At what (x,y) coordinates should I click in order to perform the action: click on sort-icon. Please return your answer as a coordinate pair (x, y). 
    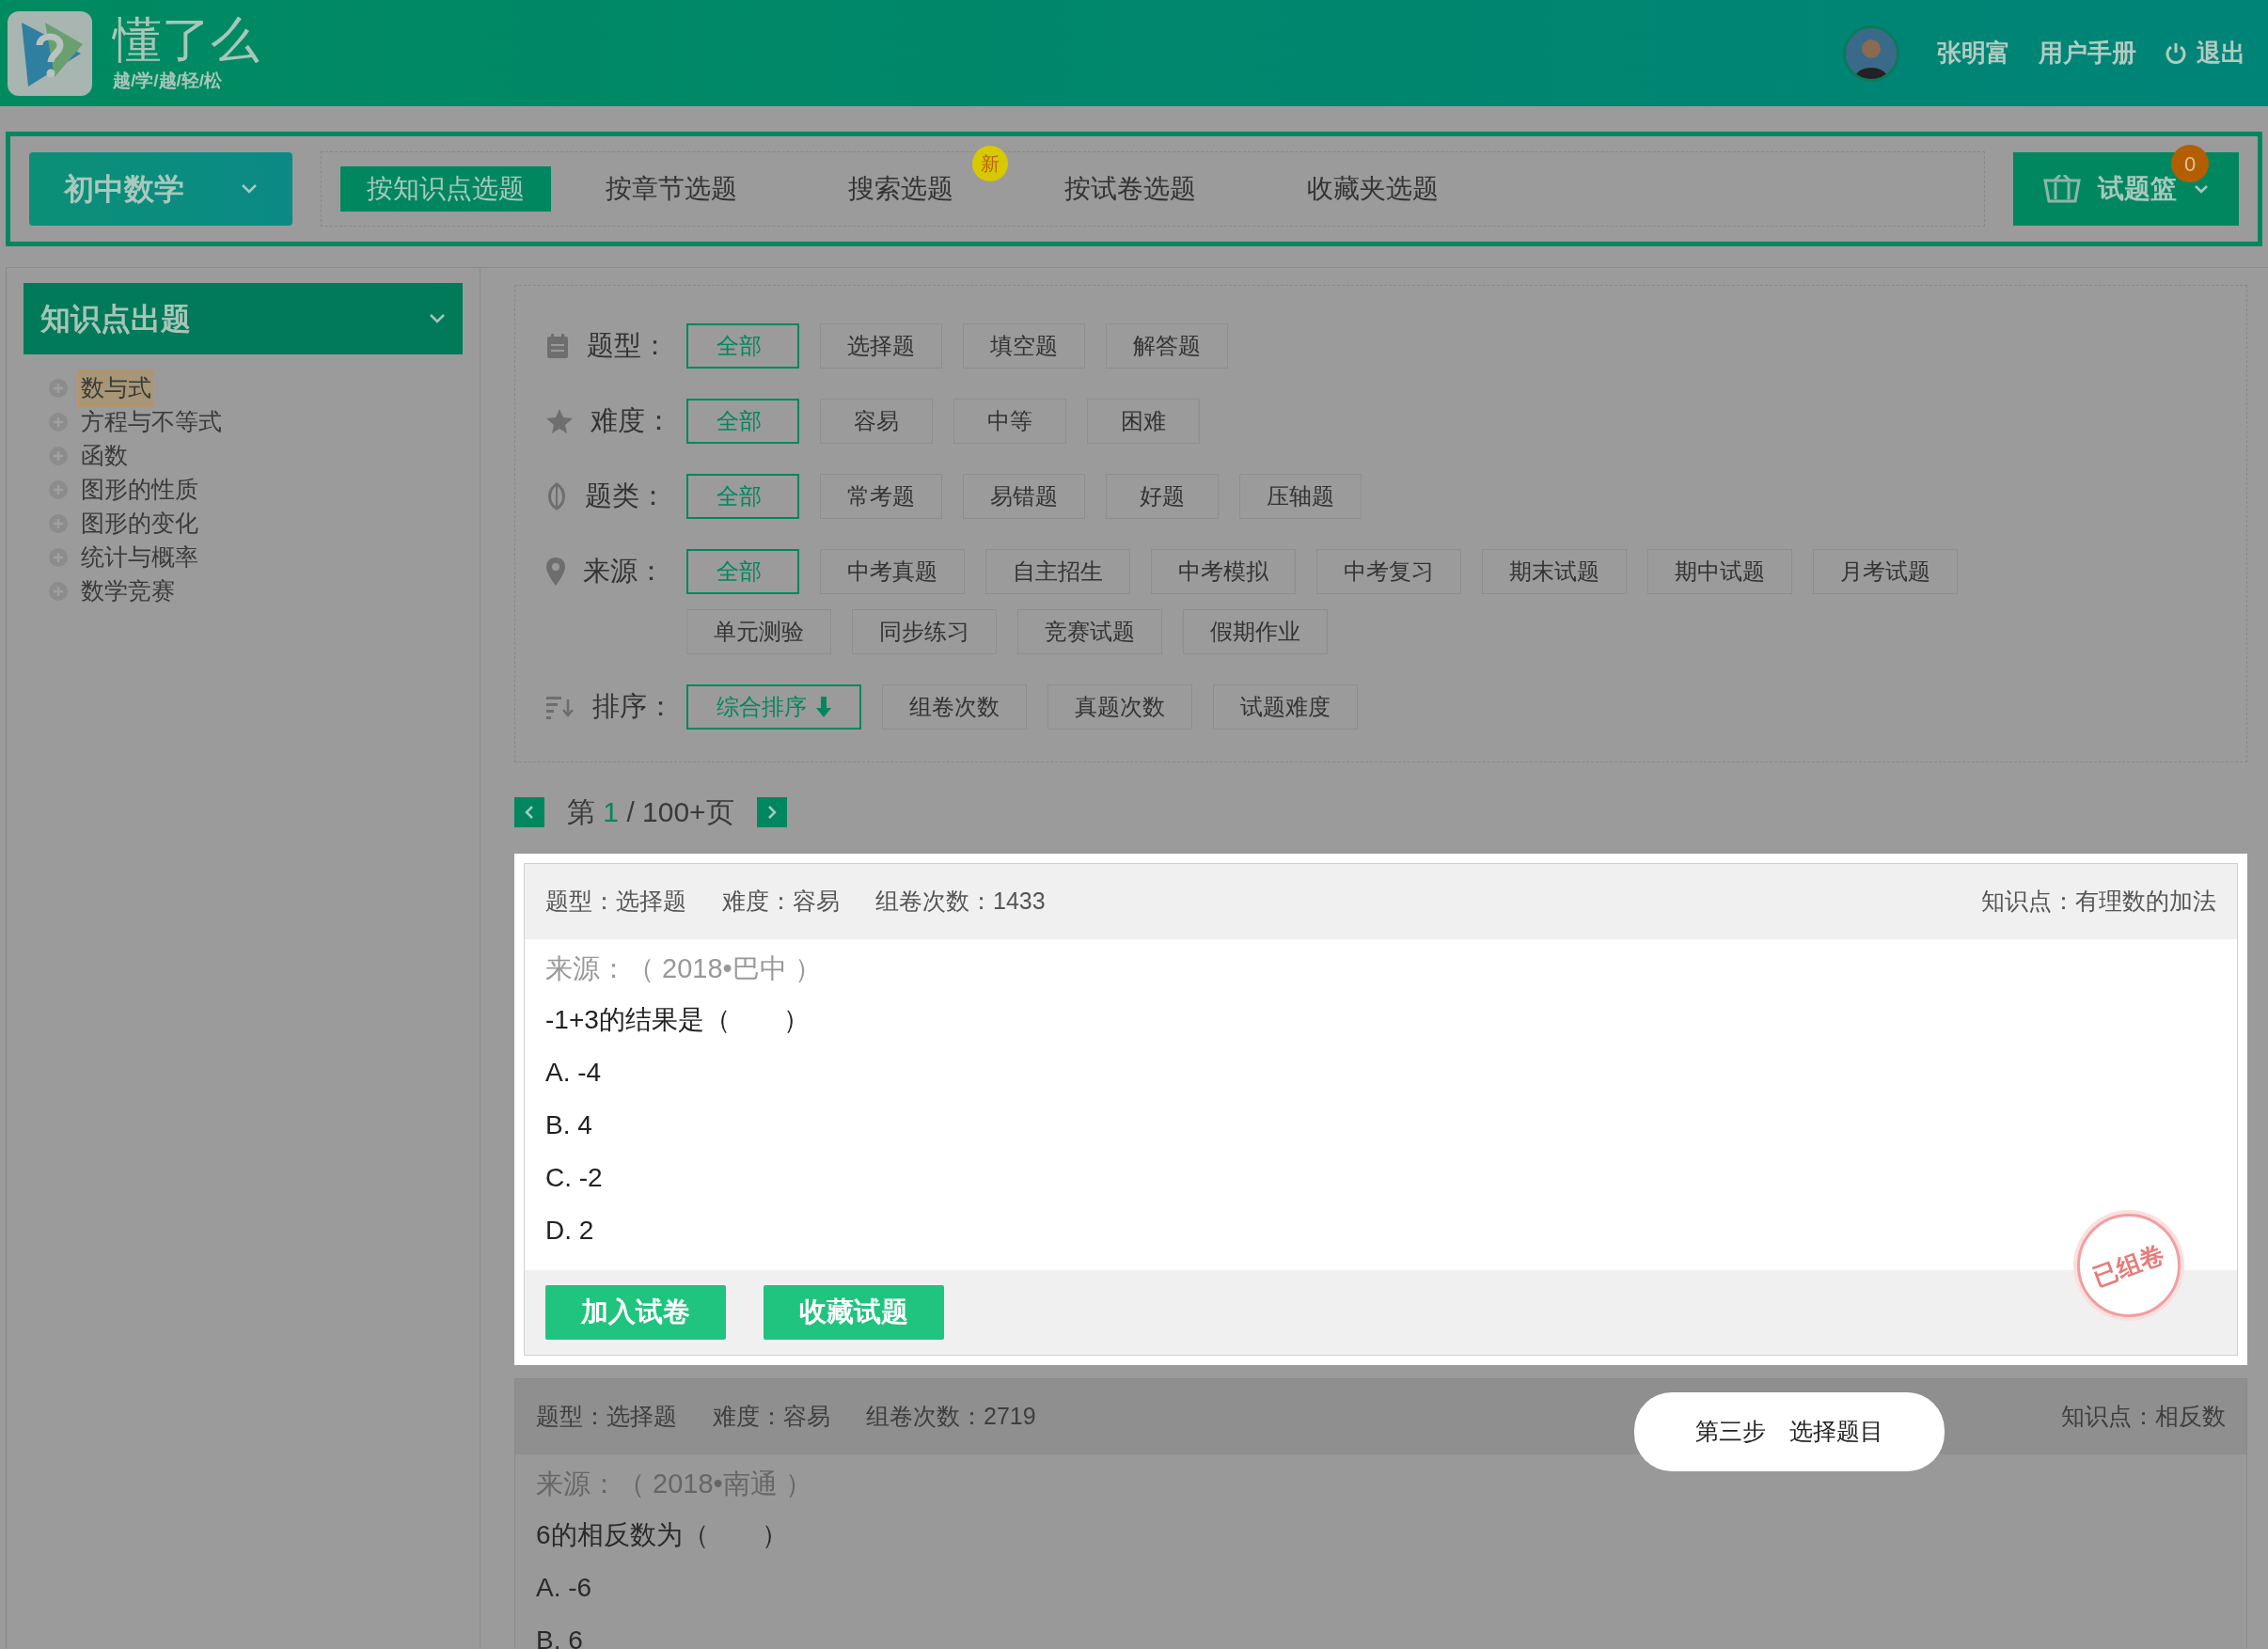
    Looking at the image, I should click on (560, 707).